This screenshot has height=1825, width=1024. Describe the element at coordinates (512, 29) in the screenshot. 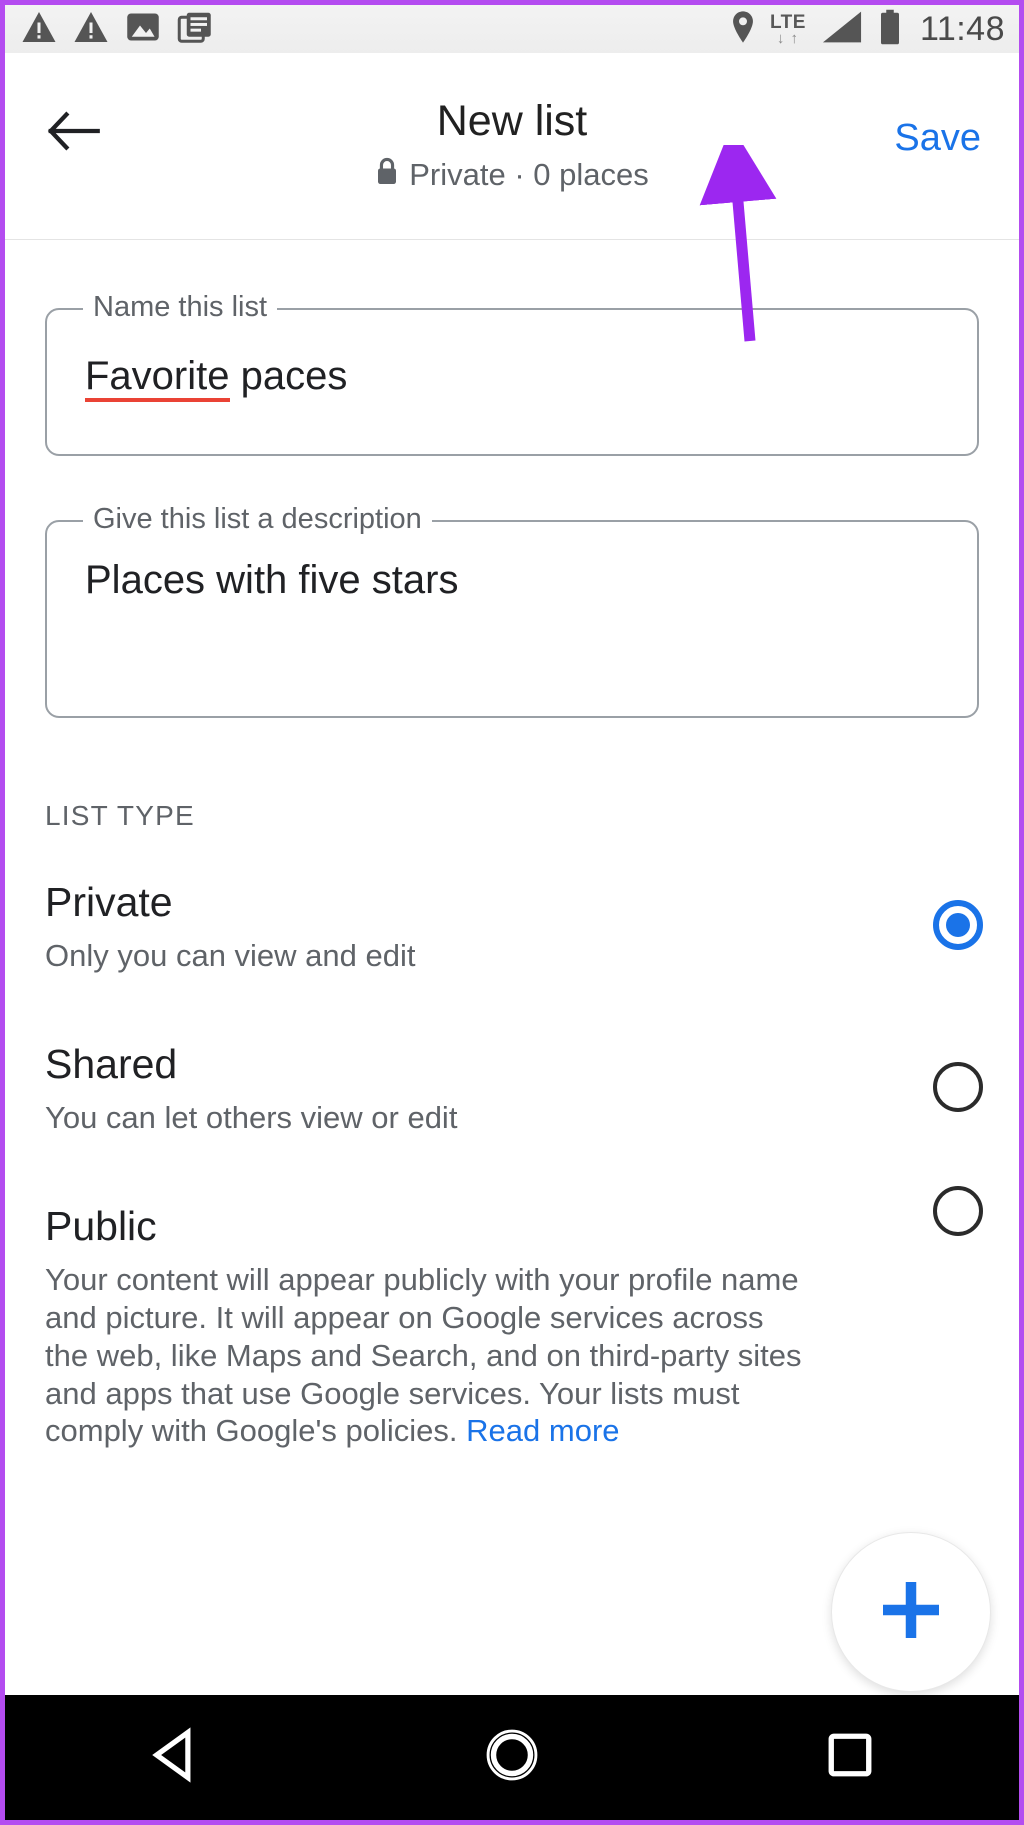

I see `status-bar: LTE ↓ ↑ 11:48` at that location.